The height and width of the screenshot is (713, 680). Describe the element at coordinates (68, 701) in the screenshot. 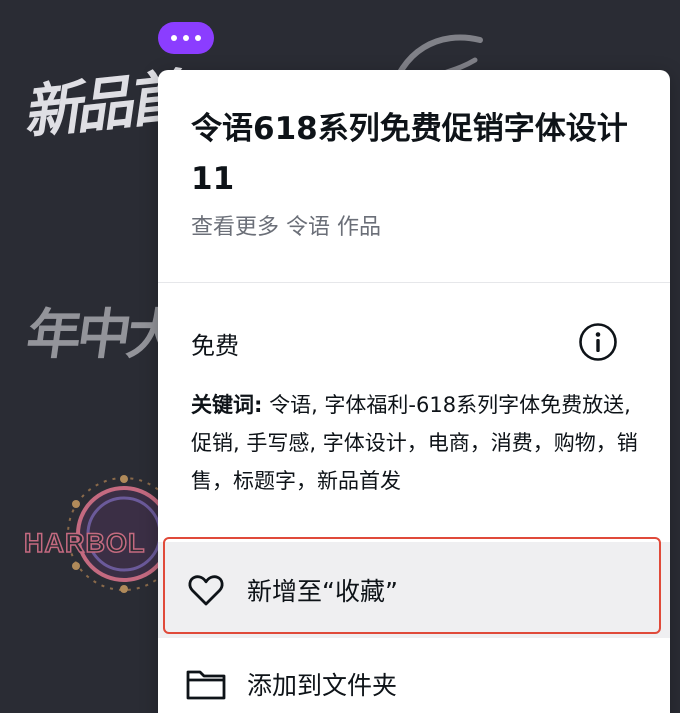

I see `background-art-bottom: ー` at that location.